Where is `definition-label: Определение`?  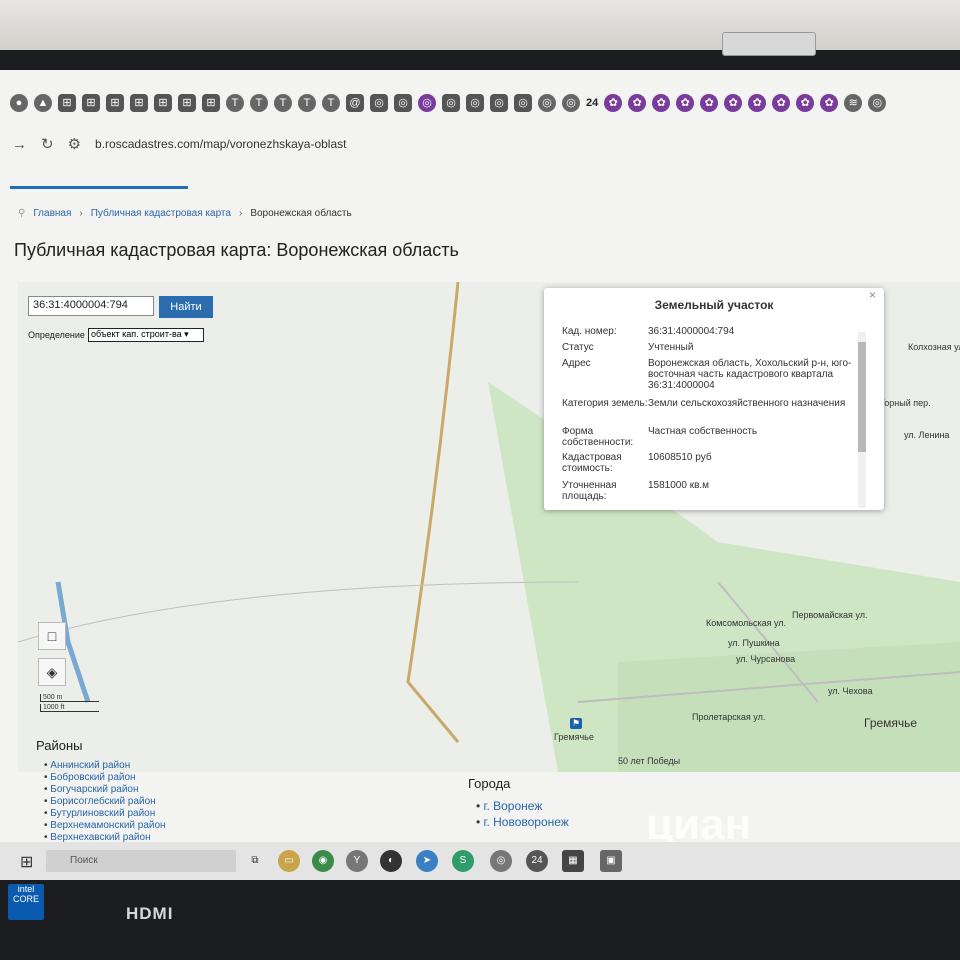 definition-label: Определение is located at coordinates (56, 335).